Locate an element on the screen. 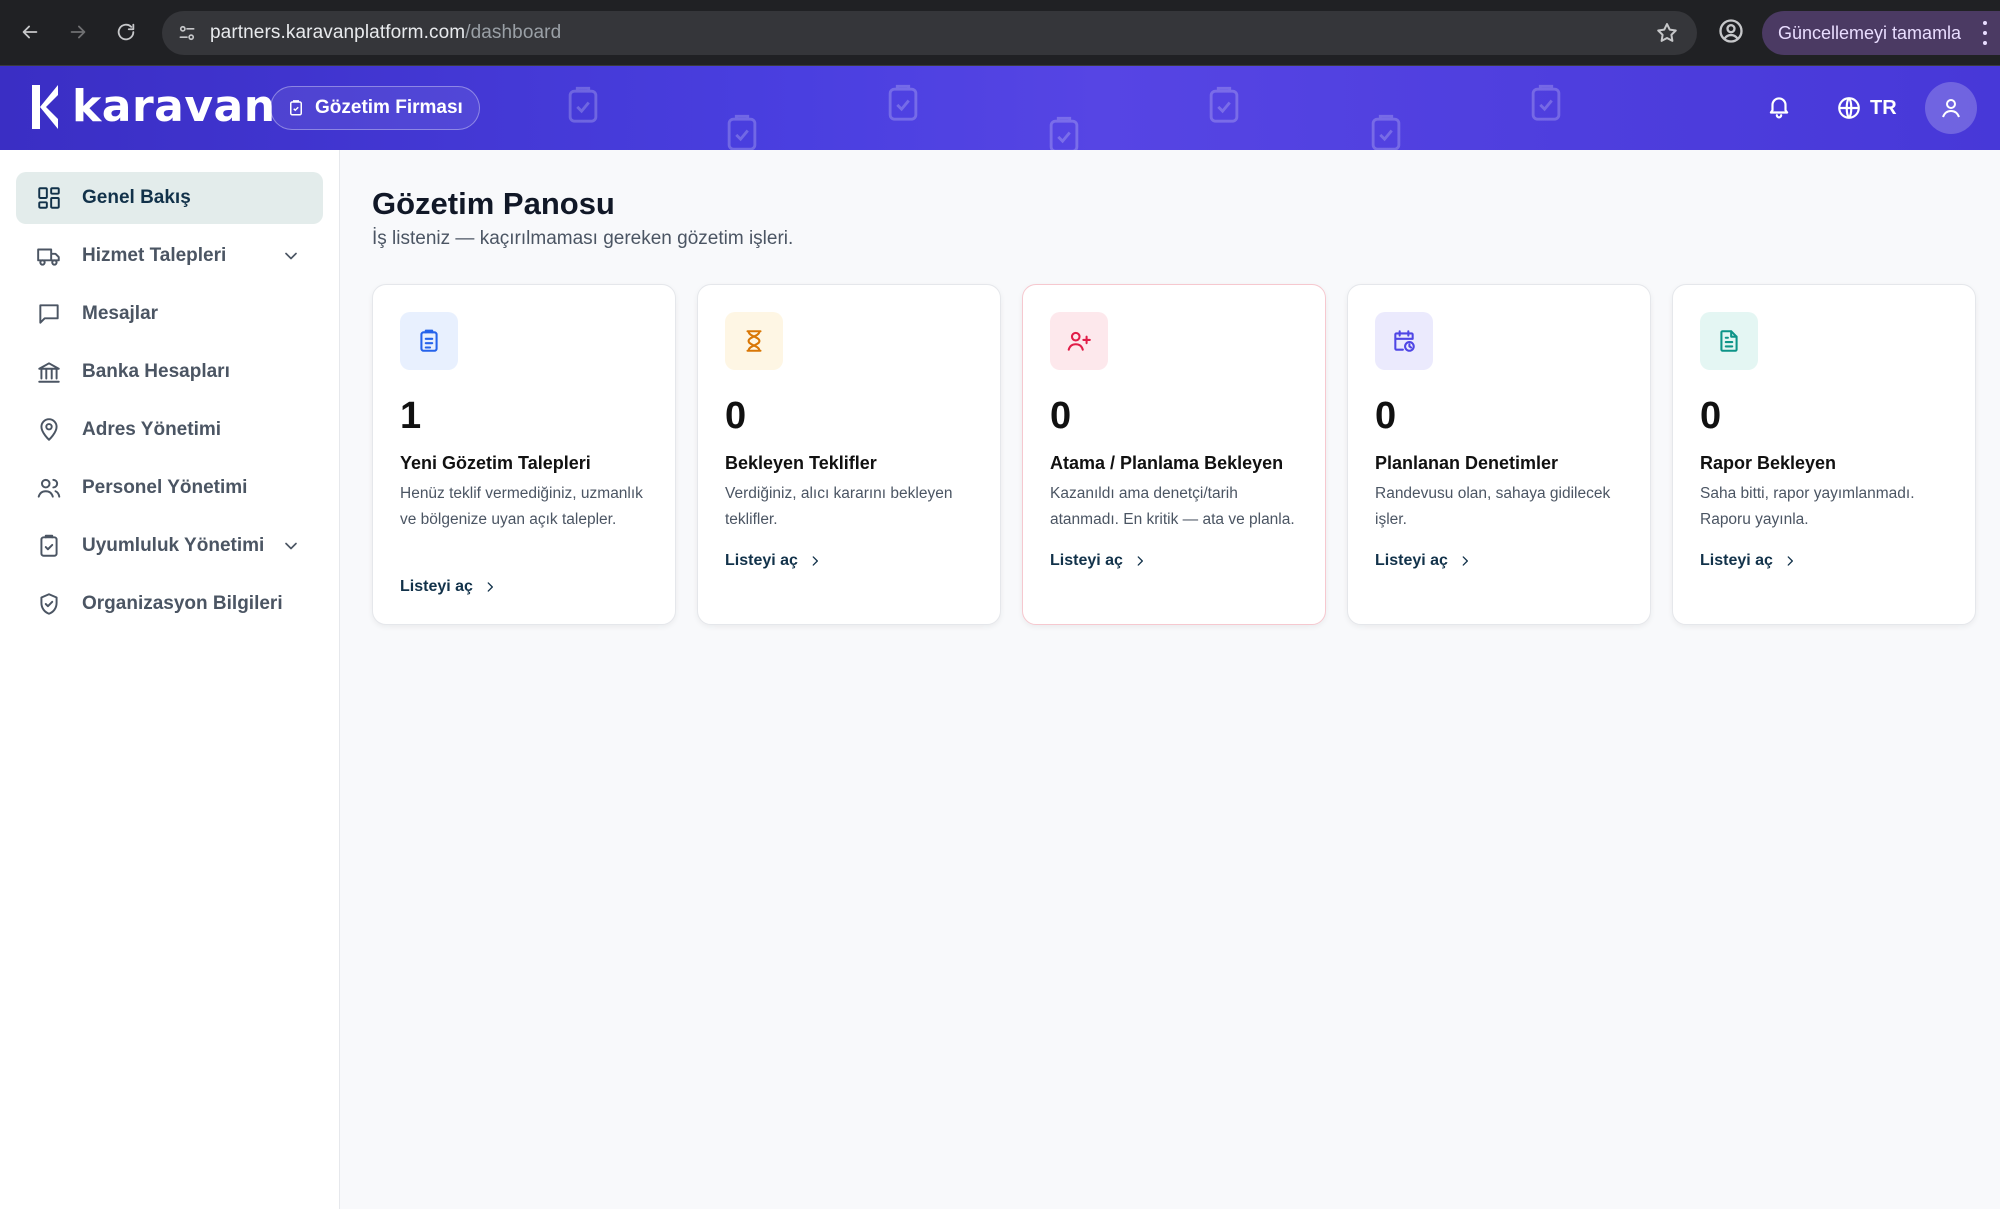  notifications-button is located at coordinates (1781, 108).